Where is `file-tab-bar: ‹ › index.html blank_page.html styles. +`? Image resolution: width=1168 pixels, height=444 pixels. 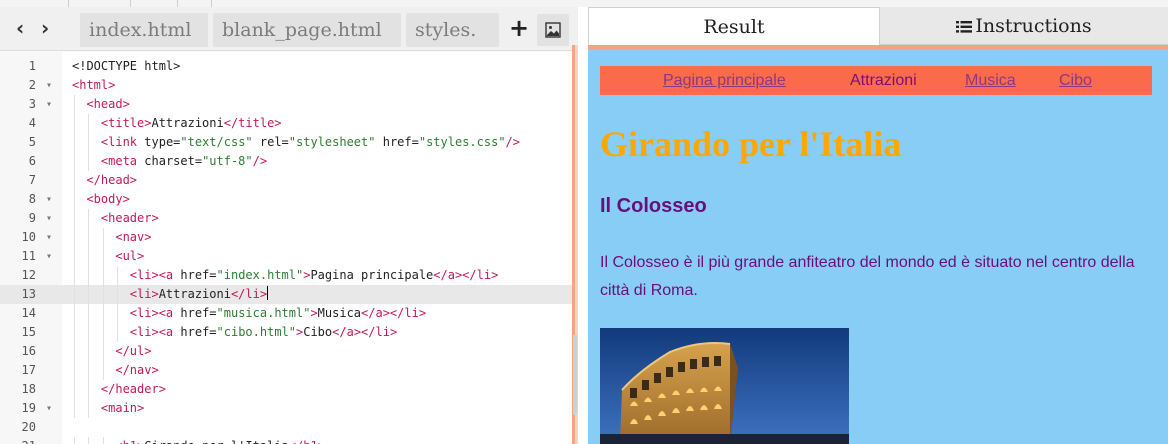
file-tab-bar: ‹ › index.html blank_page.html styles. + is located at coordinates (289, 29).